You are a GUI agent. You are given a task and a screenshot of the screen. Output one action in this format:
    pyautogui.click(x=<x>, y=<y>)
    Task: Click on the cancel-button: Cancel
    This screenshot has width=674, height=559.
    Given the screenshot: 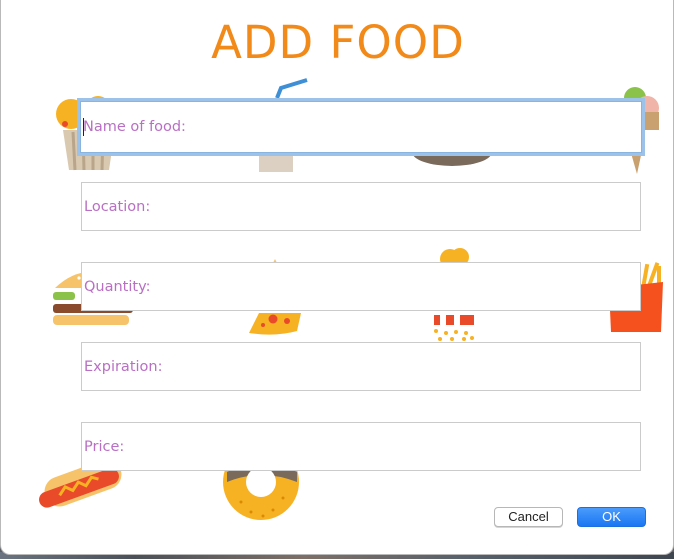 What is the action you would take?
    pyautogui.click(x=528, y=517)
    